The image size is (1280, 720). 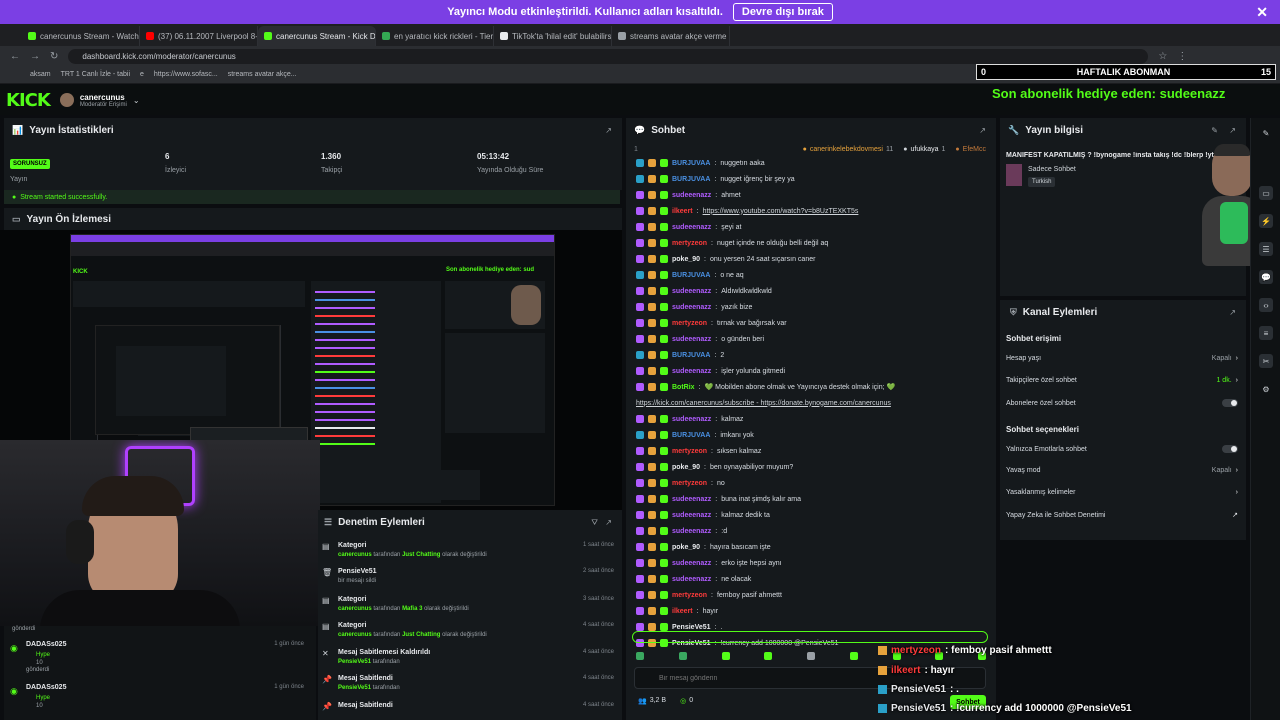 What do you see at coordinates (1122, 492) in the screenshot?
I see `setting-row: Yasaklanmış kelimeler ›` at bounding box center [1122, 492].